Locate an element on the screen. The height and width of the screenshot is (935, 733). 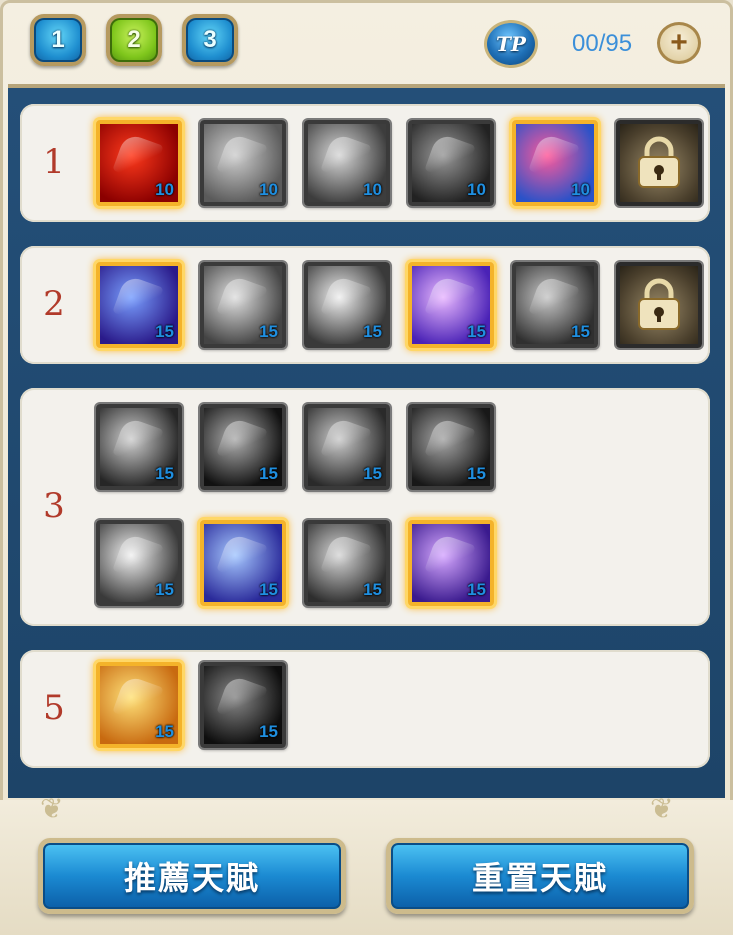
dash-runner-icon is located at coordinates (242, 300).